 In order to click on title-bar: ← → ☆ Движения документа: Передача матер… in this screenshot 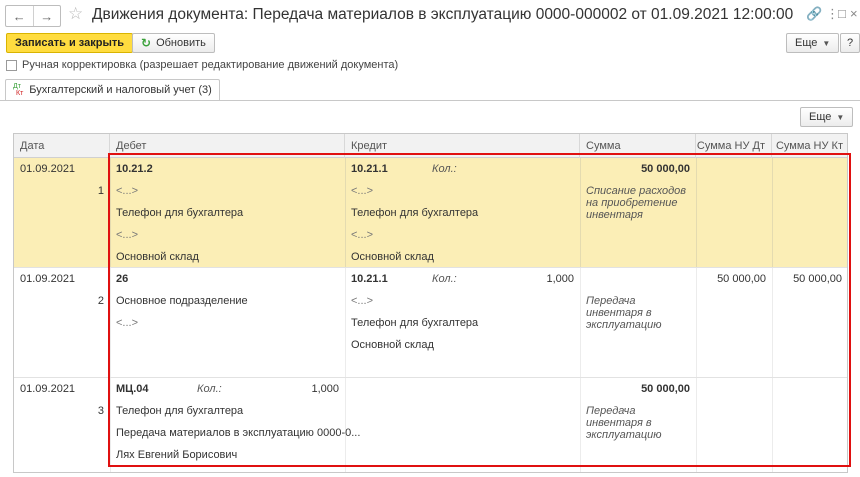, I will do `click(430, 16)`.